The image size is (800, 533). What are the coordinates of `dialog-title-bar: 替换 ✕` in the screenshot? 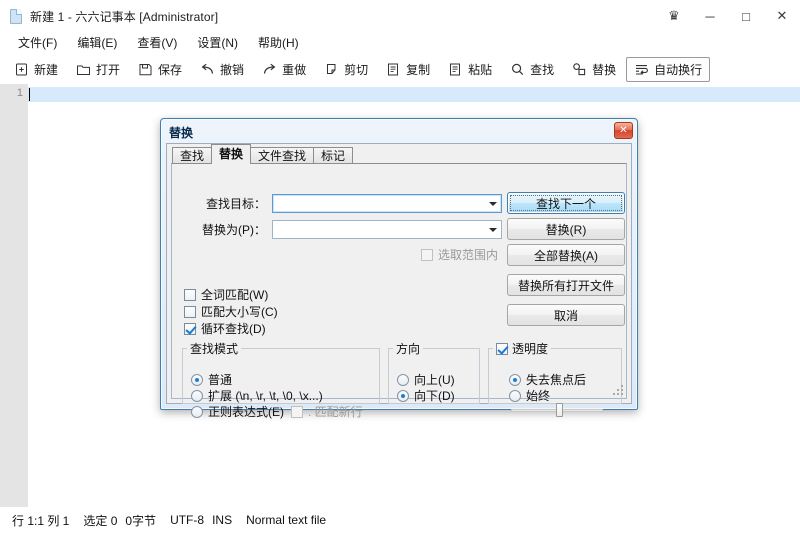 It's located at (399, 132).